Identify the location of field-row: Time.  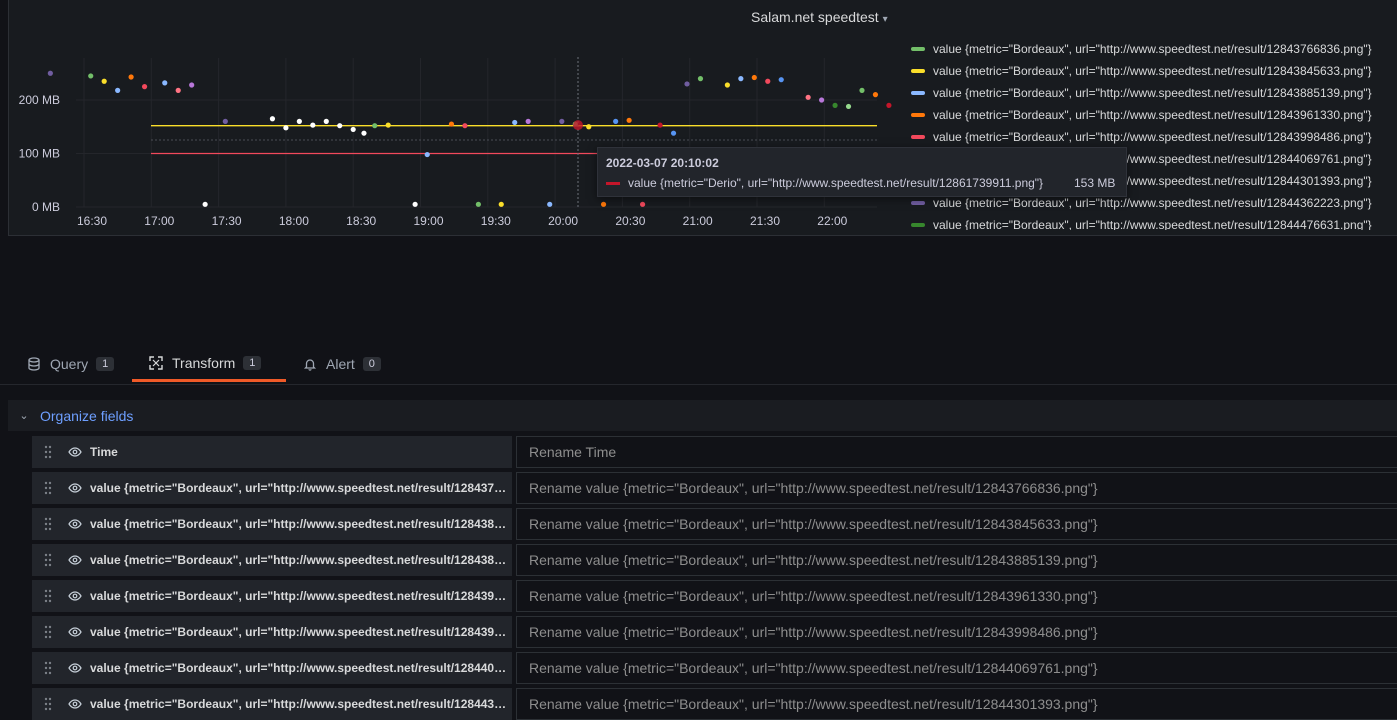
(714, 452).